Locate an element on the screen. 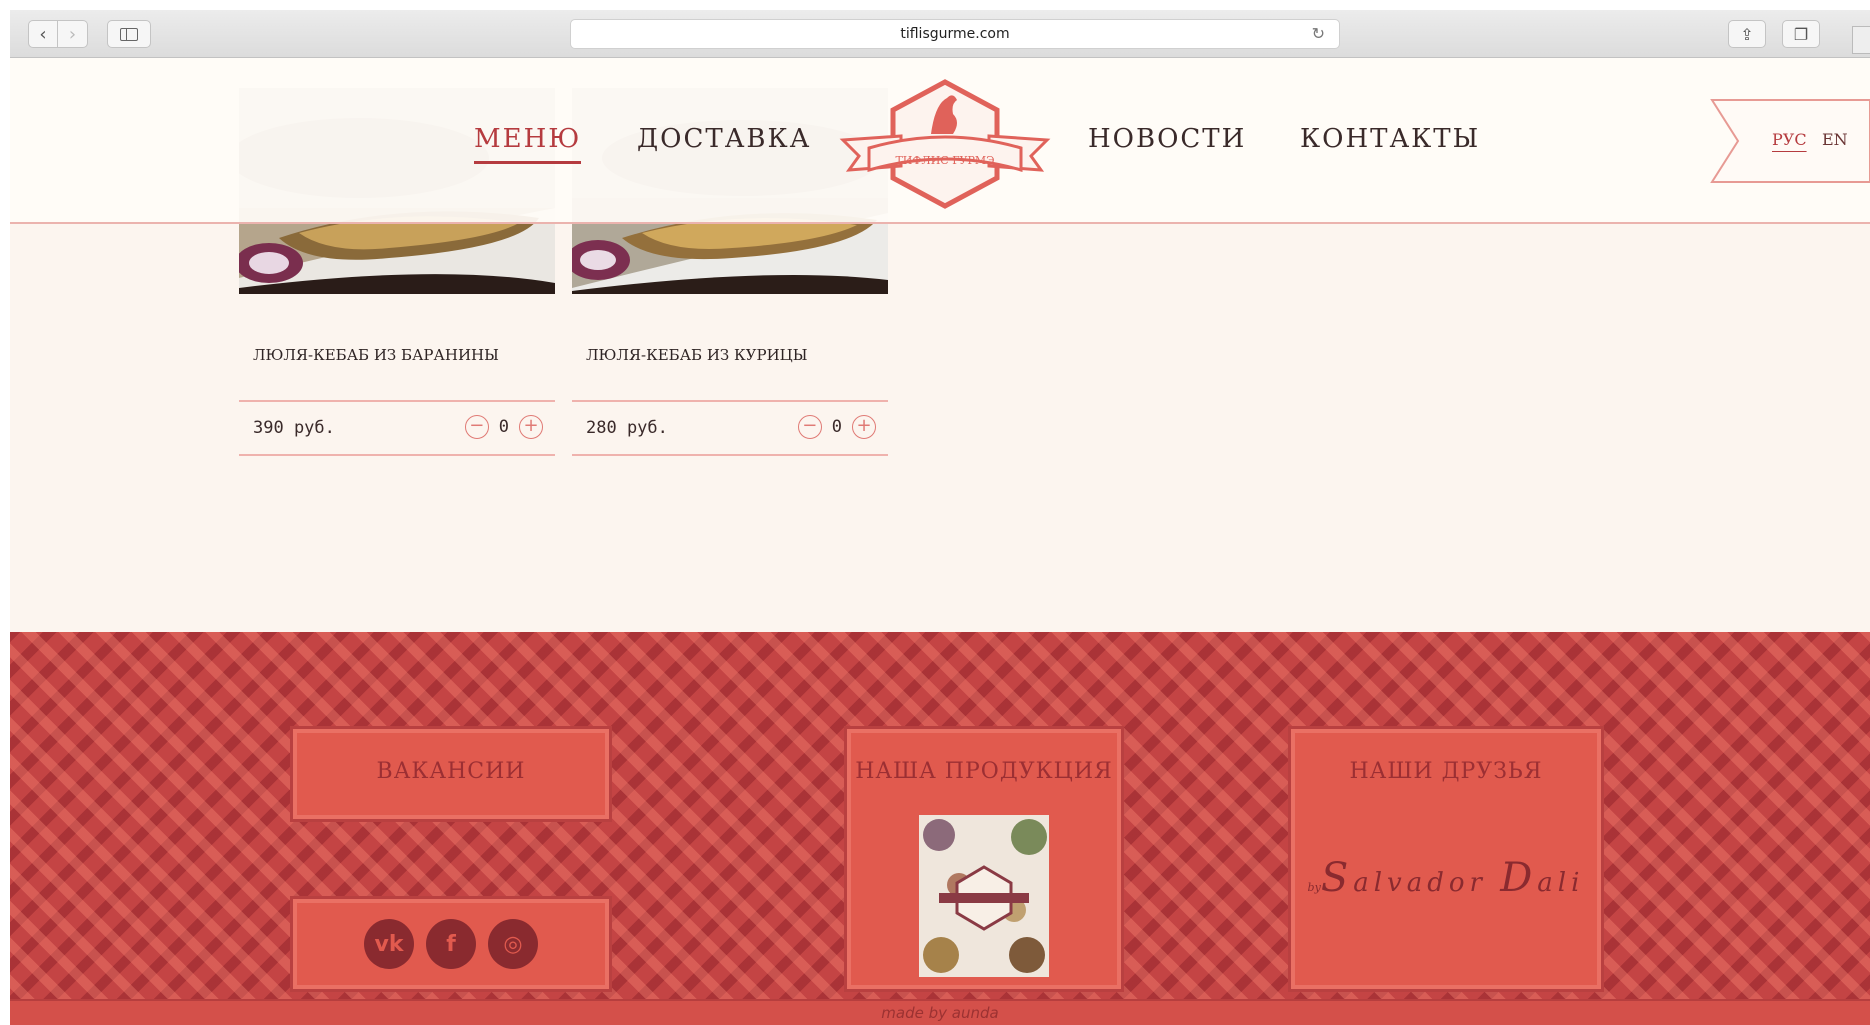  logo-text: ТИФЛИС ГУРМЭ is located at coordinates (944, 160).